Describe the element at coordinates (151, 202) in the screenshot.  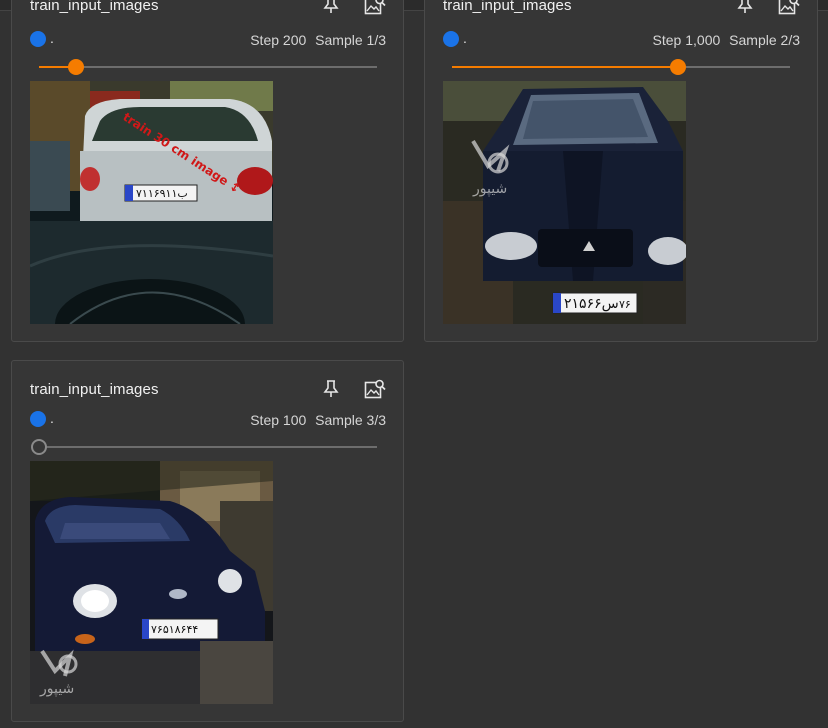
I see `sample-image: ۷۱۱۶۹ب۱۱ train 30 cm image ↕` at that location.